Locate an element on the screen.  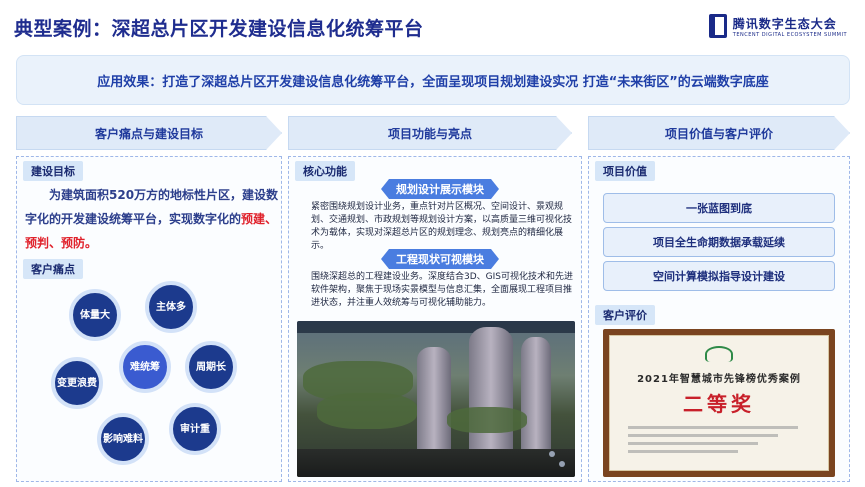
pain-bubble-label: 体量大 is located at coordinates (95, 315).